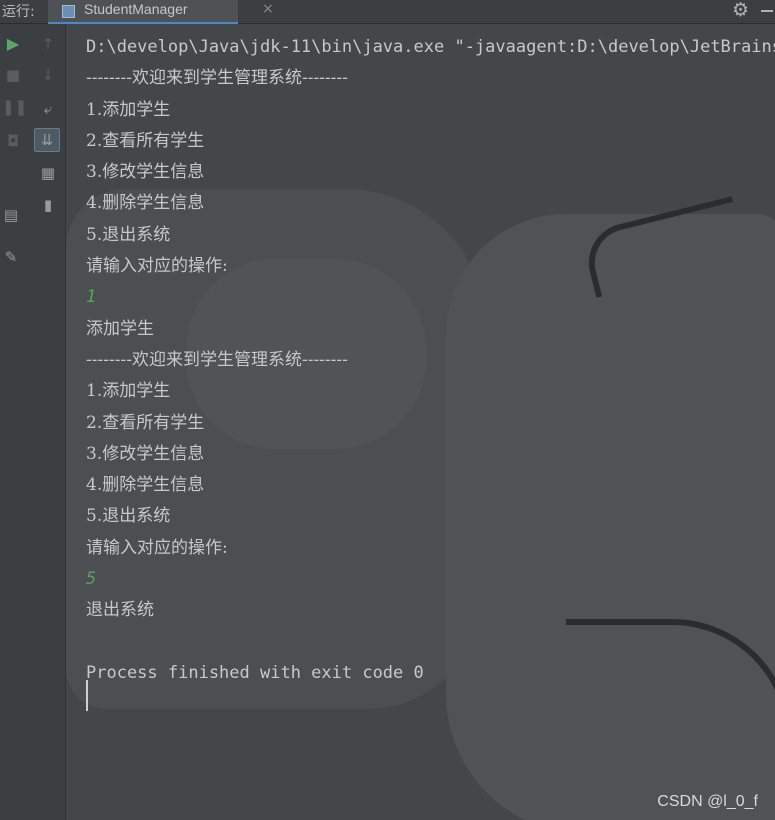  I want to click on text-cursor, so click(87, 695).